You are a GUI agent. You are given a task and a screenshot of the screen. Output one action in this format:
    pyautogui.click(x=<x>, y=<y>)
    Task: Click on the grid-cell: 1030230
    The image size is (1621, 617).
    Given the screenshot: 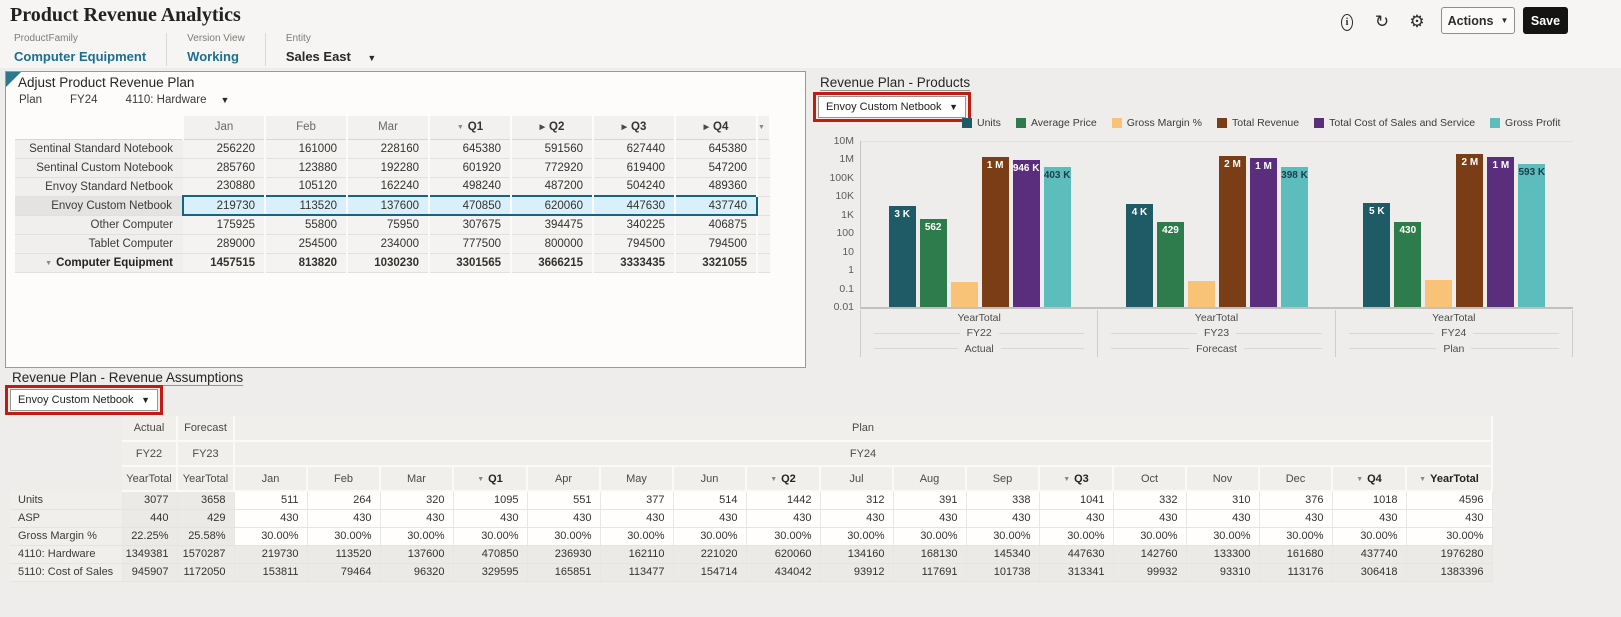 What is the action you would take?
    pyautogui.click(x=388, y=263)
    